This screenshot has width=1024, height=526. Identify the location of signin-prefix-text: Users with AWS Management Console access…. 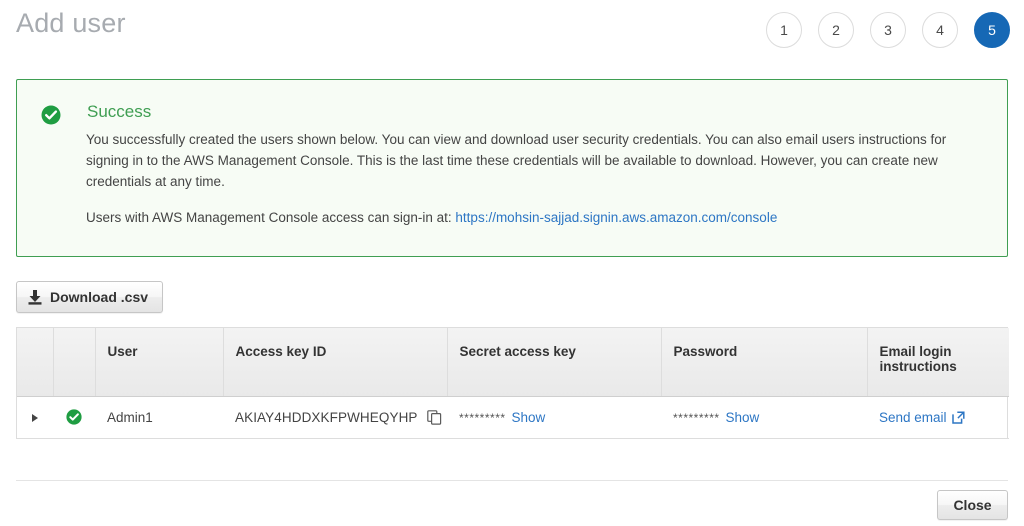
(271, 217).